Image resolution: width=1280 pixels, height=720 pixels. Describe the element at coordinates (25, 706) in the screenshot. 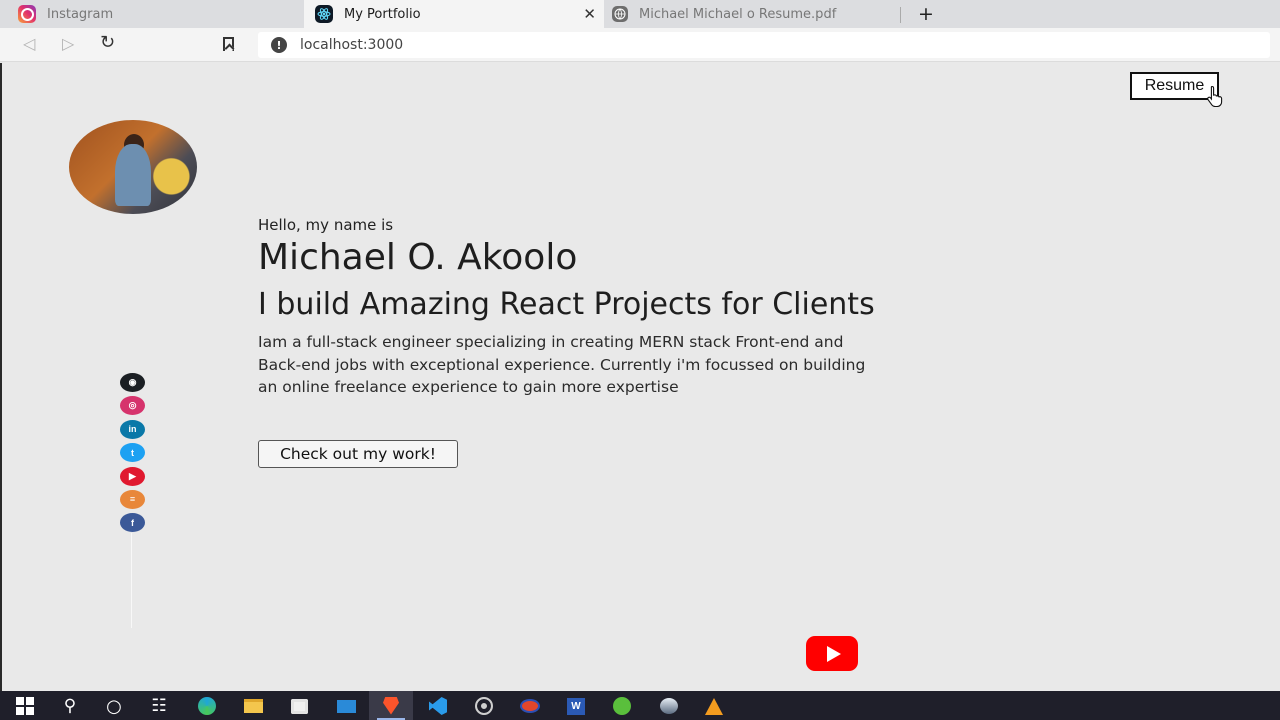

I see `windows-start-icon` at that location.